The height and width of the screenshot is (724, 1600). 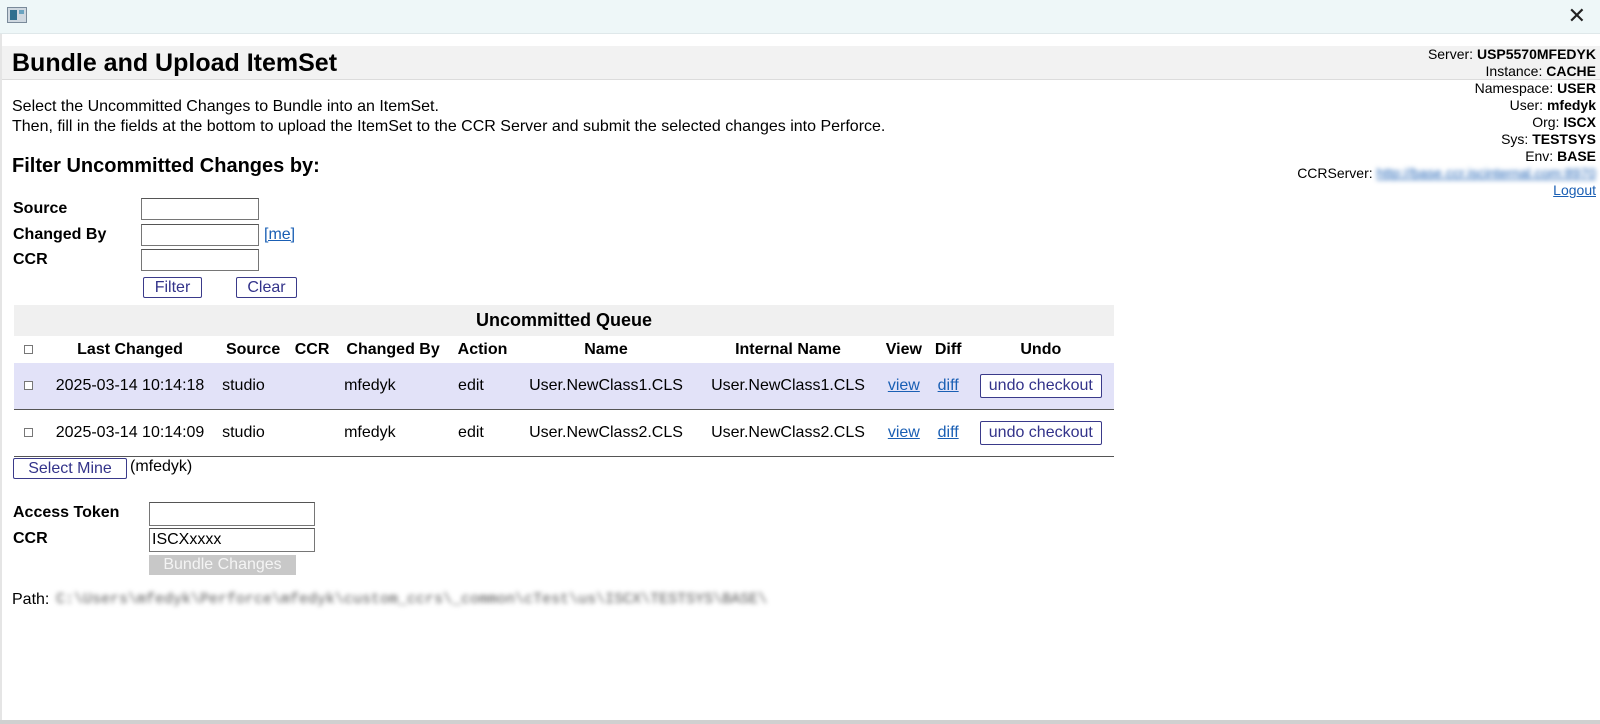 What do you see at coordinates (1041, 349) in the screenshot?
I see `col-header-undo: Undo` at bounding box center [1041, 349].